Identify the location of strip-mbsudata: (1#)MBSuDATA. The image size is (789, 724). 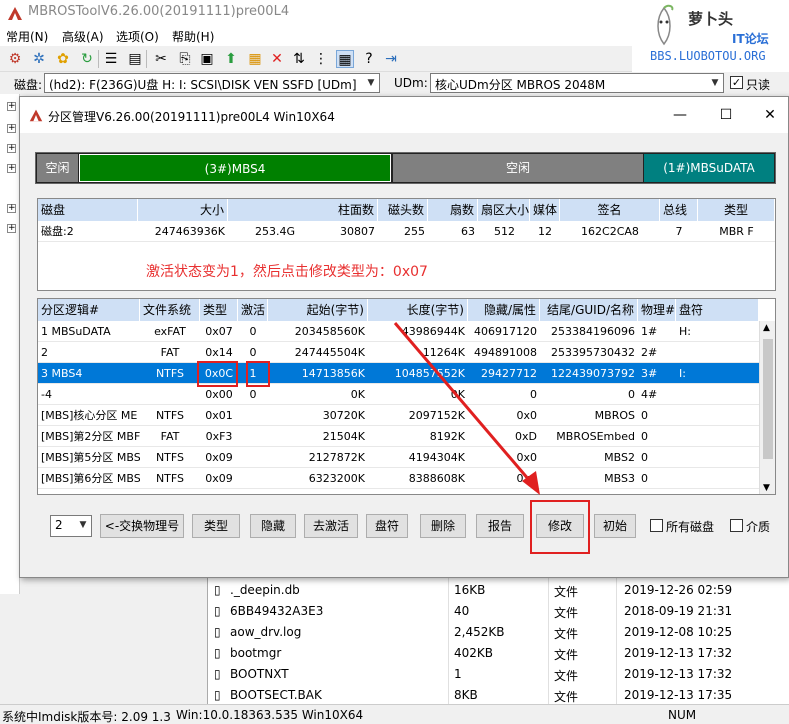
(709, 168).